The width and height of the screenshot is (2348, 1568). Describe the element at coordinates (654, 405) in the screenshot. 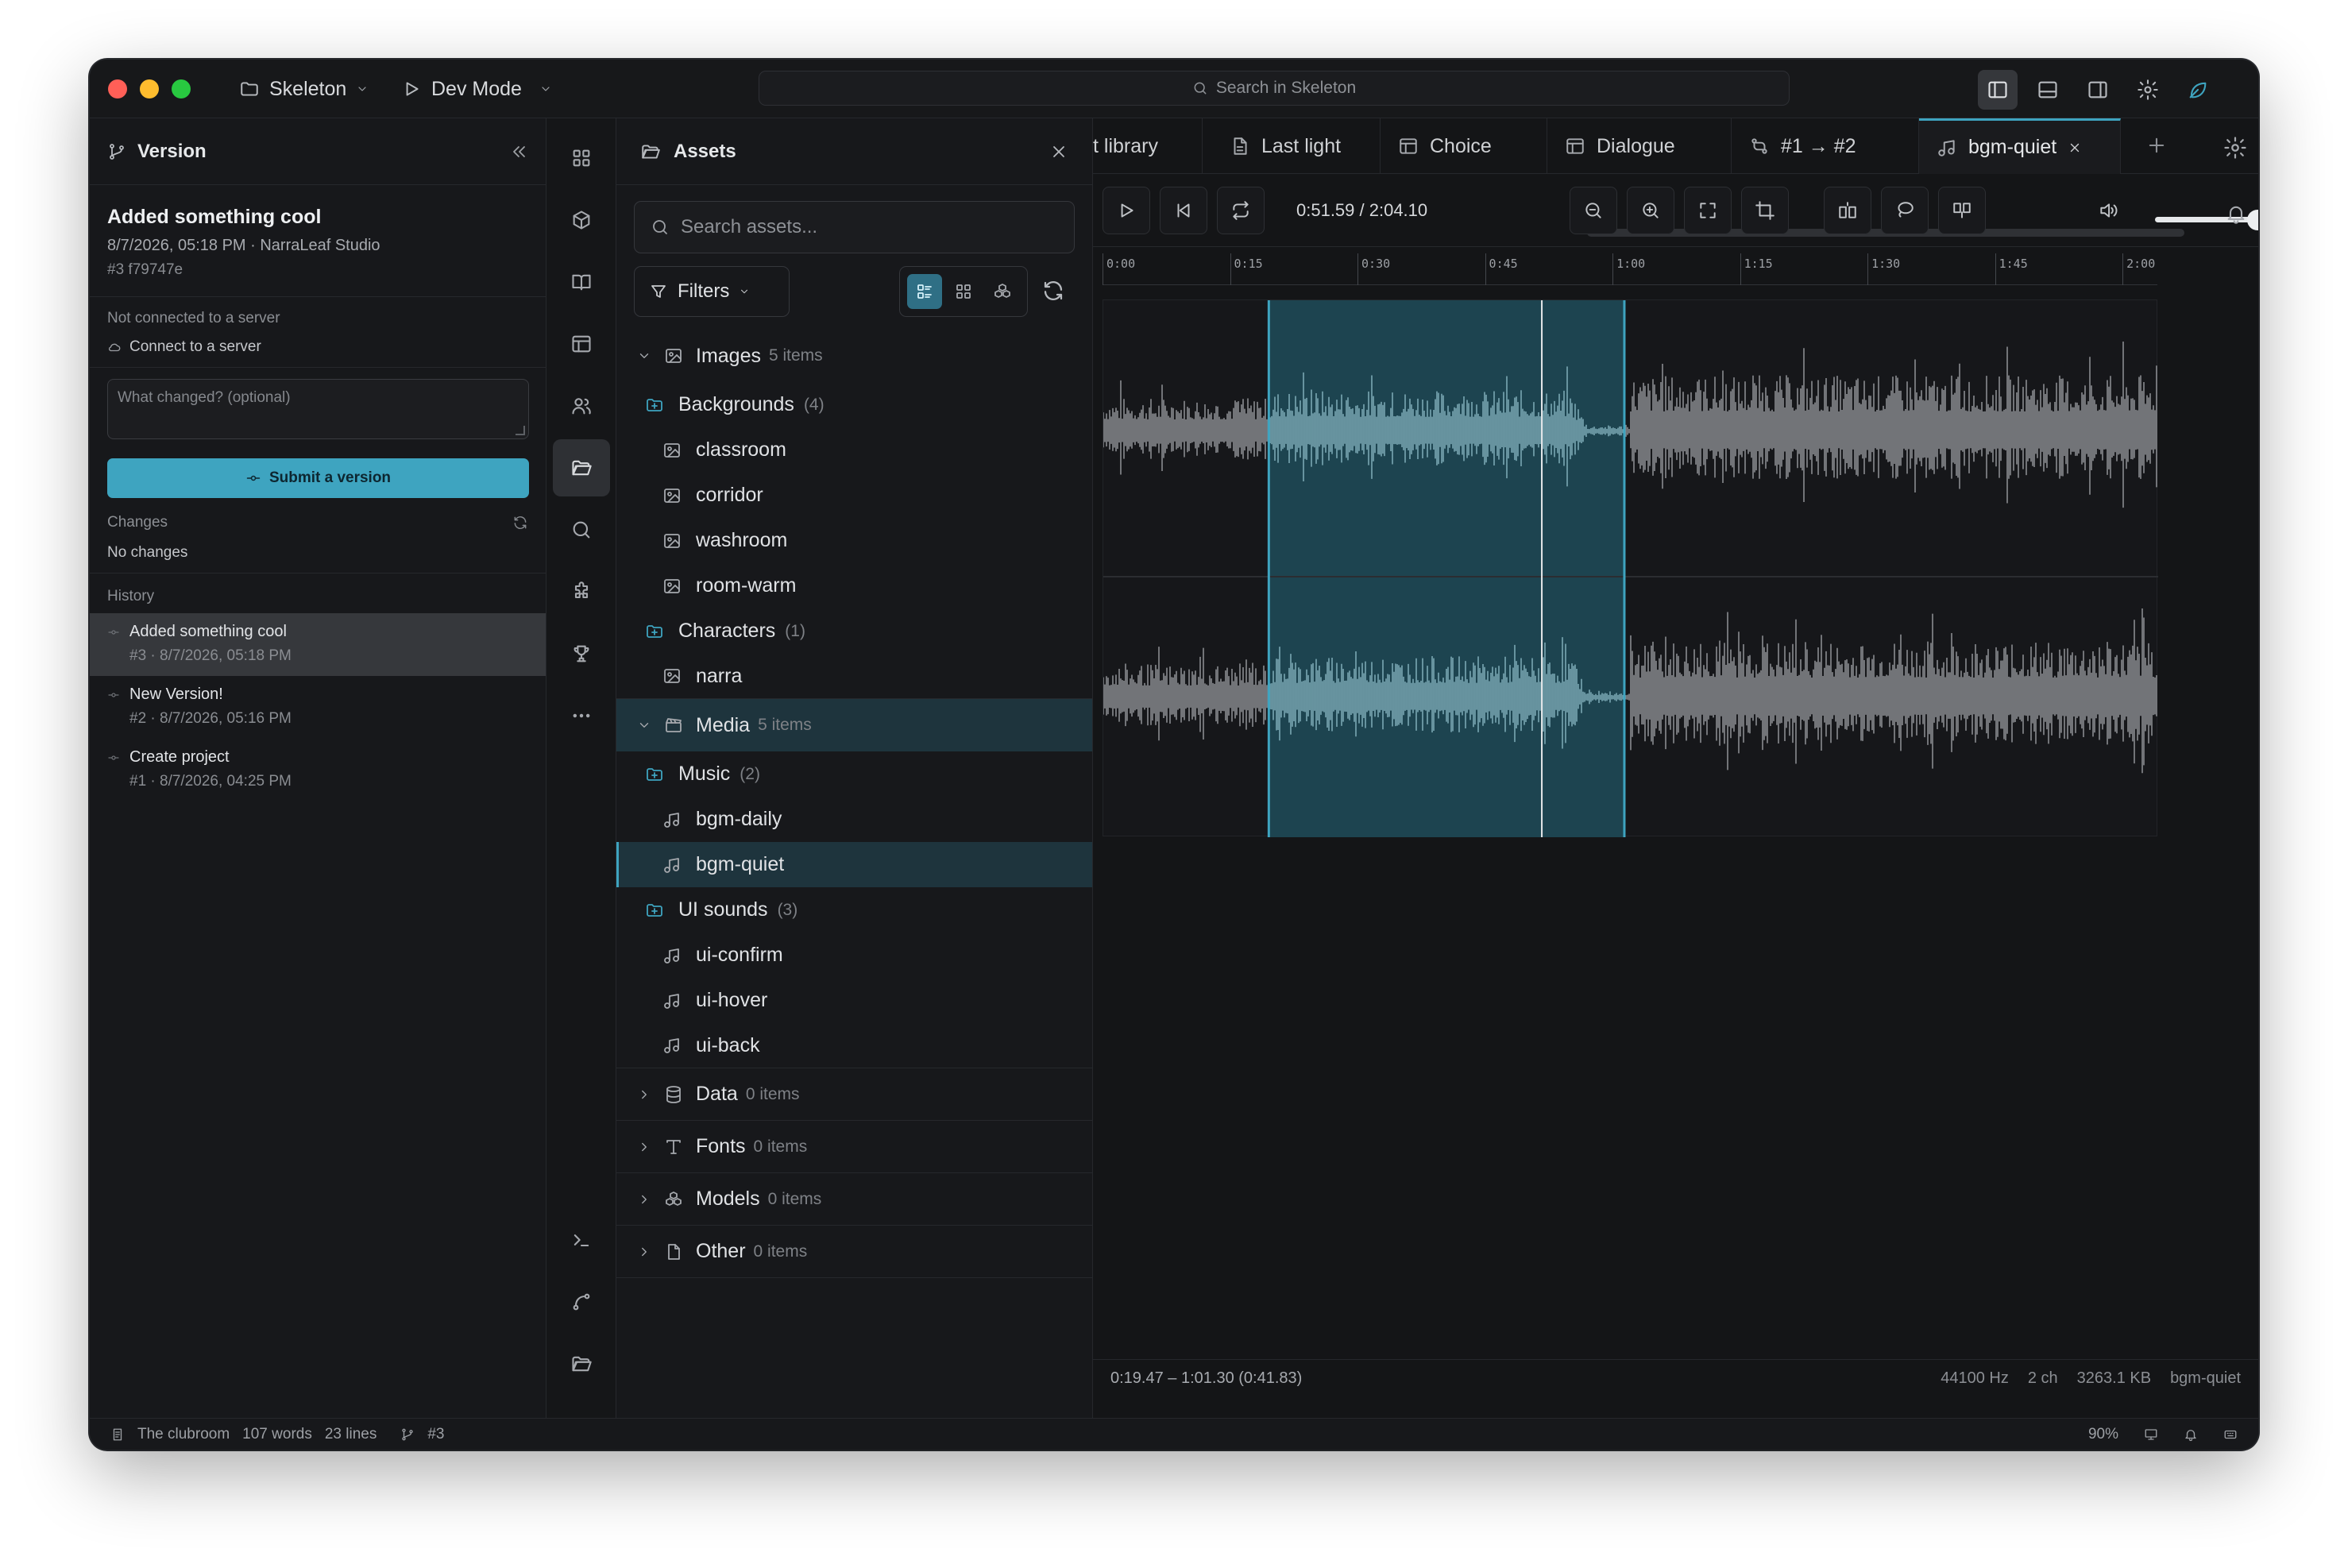

I see `folder-plus-icon` at that location.